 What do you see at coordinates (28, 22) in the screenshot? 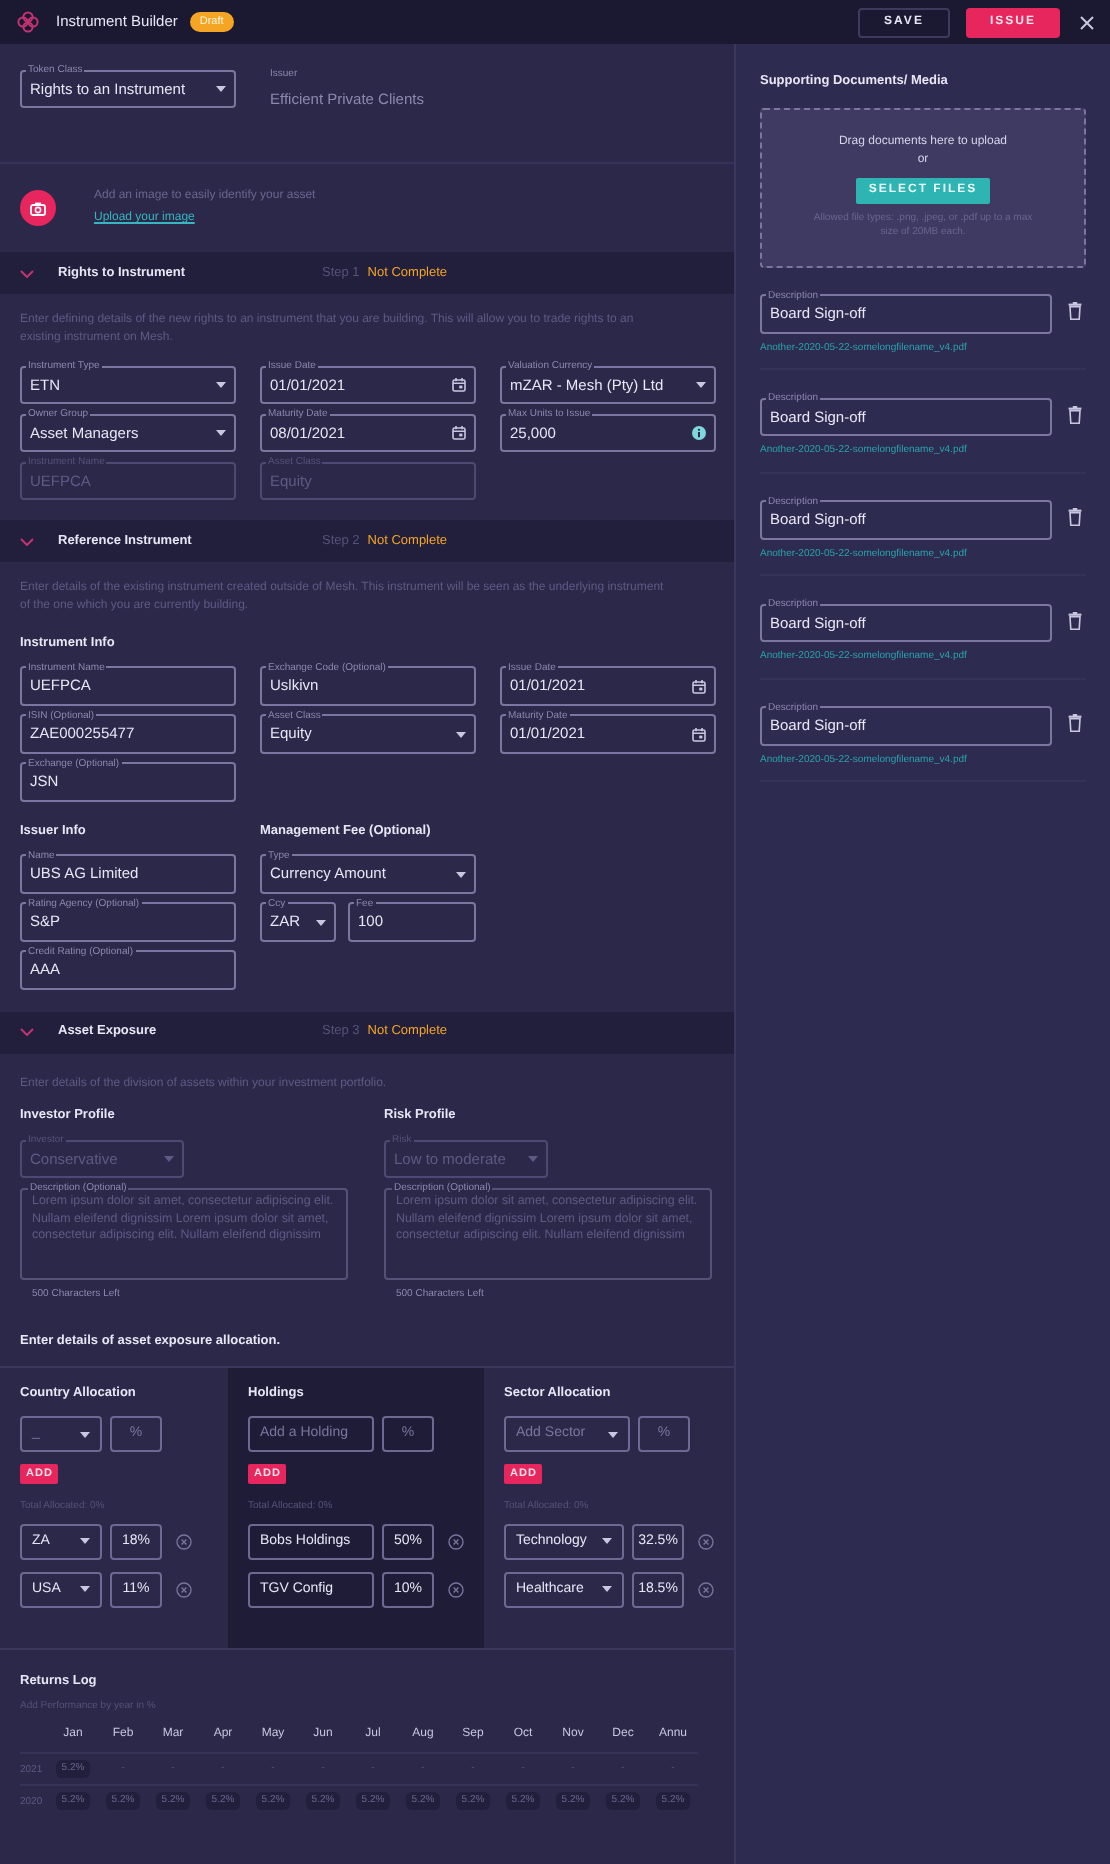
I see `logo-icon` at bounding box center [28, 22].